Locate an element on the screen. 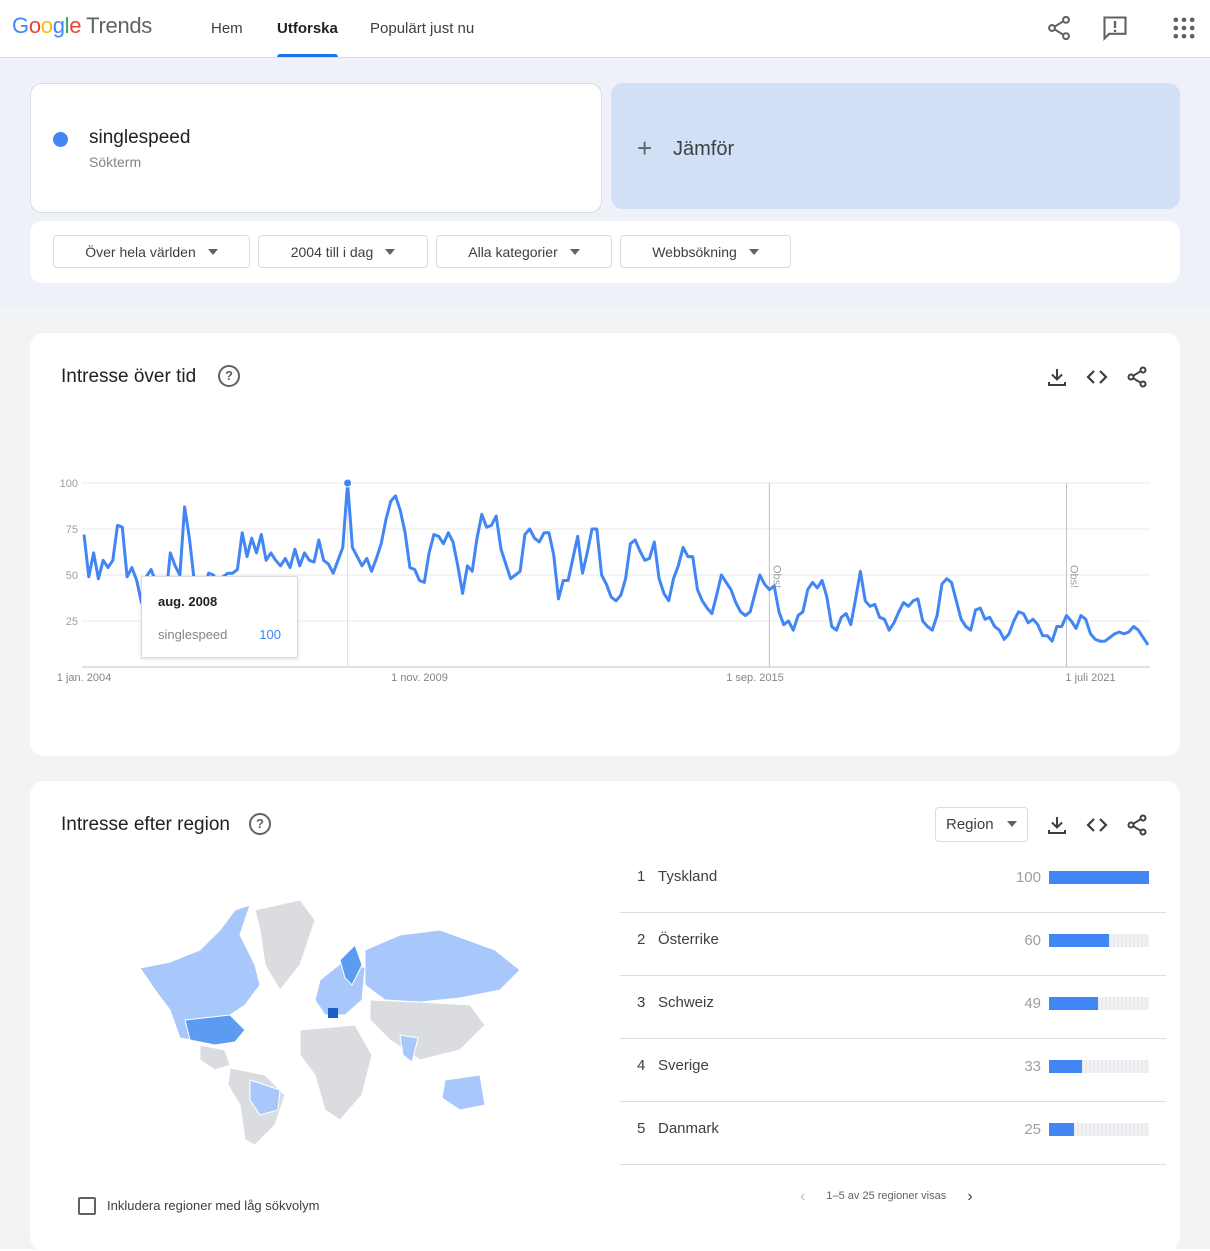 Image resolution: width=1210 pixels, height=1251 pixels. y-tick-label: 75 is located at coordinates (72, 530).